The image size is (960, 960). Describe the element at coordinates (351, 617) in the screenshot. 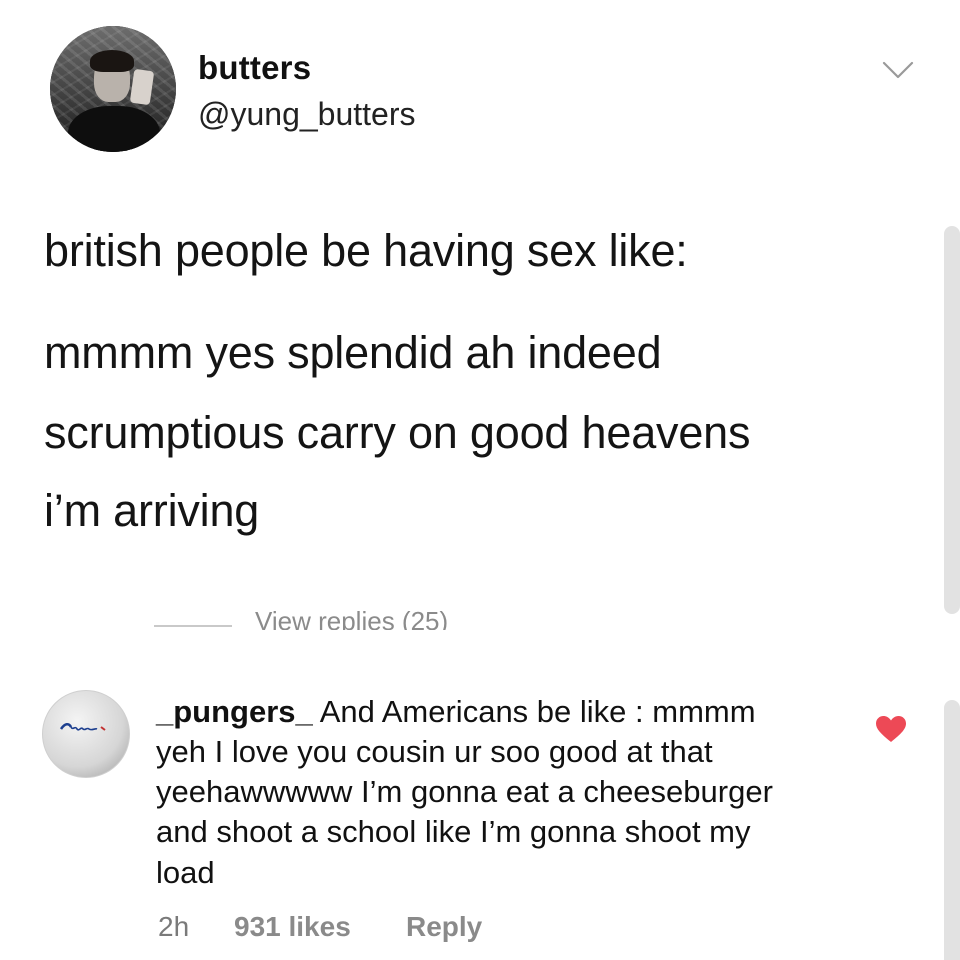

I see `view-replies-link: View replies (25)` at that location.